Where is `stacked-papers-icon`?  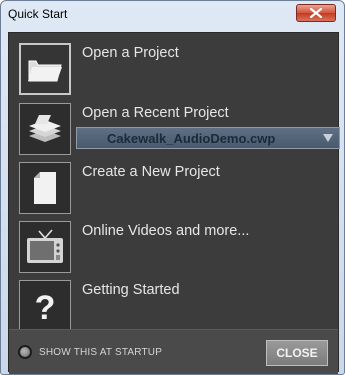
stacked-papers-icon is located at coordinates (45, 128).